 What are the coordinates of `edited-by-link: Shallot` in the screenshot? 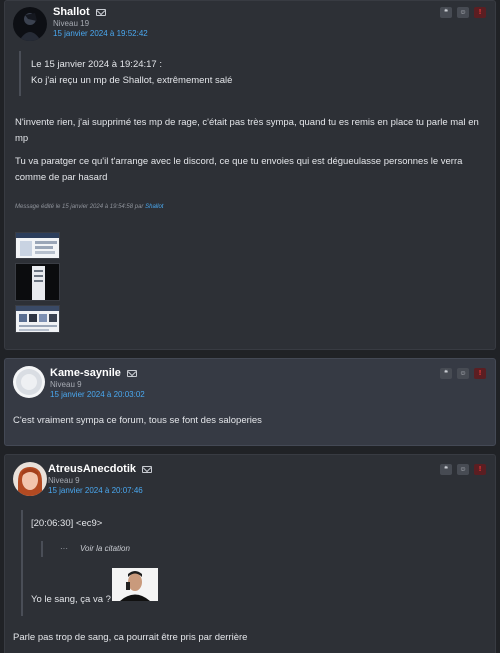 It's located at (154, 207).